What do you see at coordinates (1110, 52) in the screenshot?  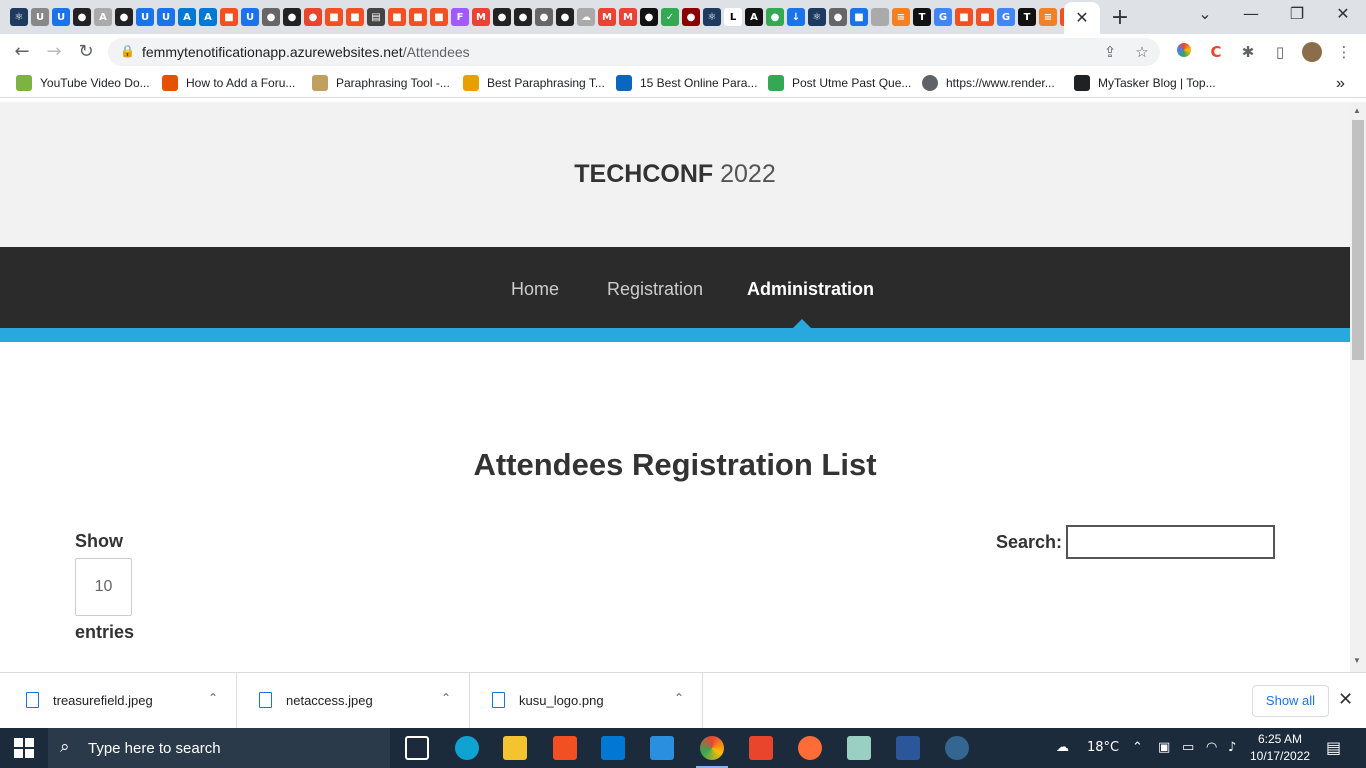 I see `share-icon: ⇪` at bounding box center [1110, 52].